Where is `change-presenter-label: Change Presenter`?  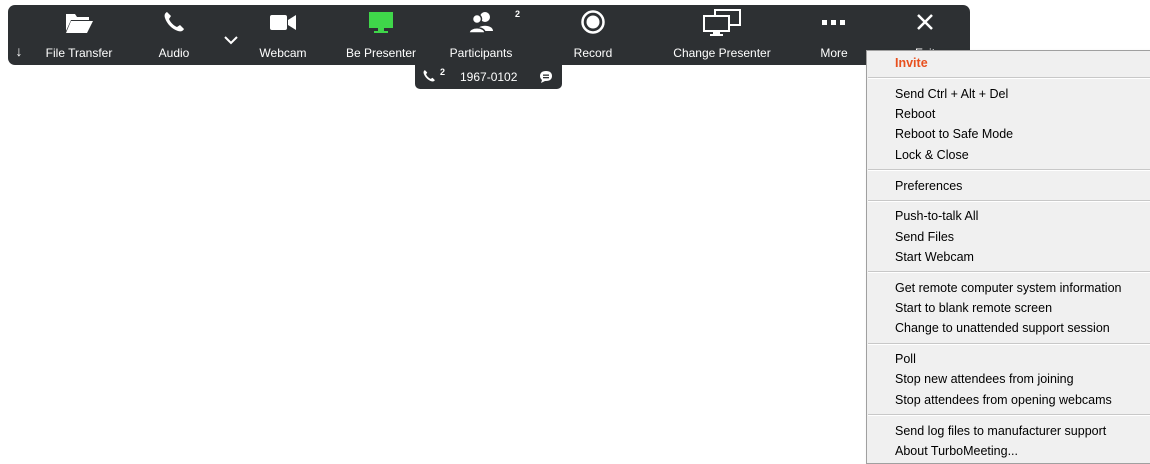
change-presenter-label: Change Presenter is located at coordinates (722, 53).